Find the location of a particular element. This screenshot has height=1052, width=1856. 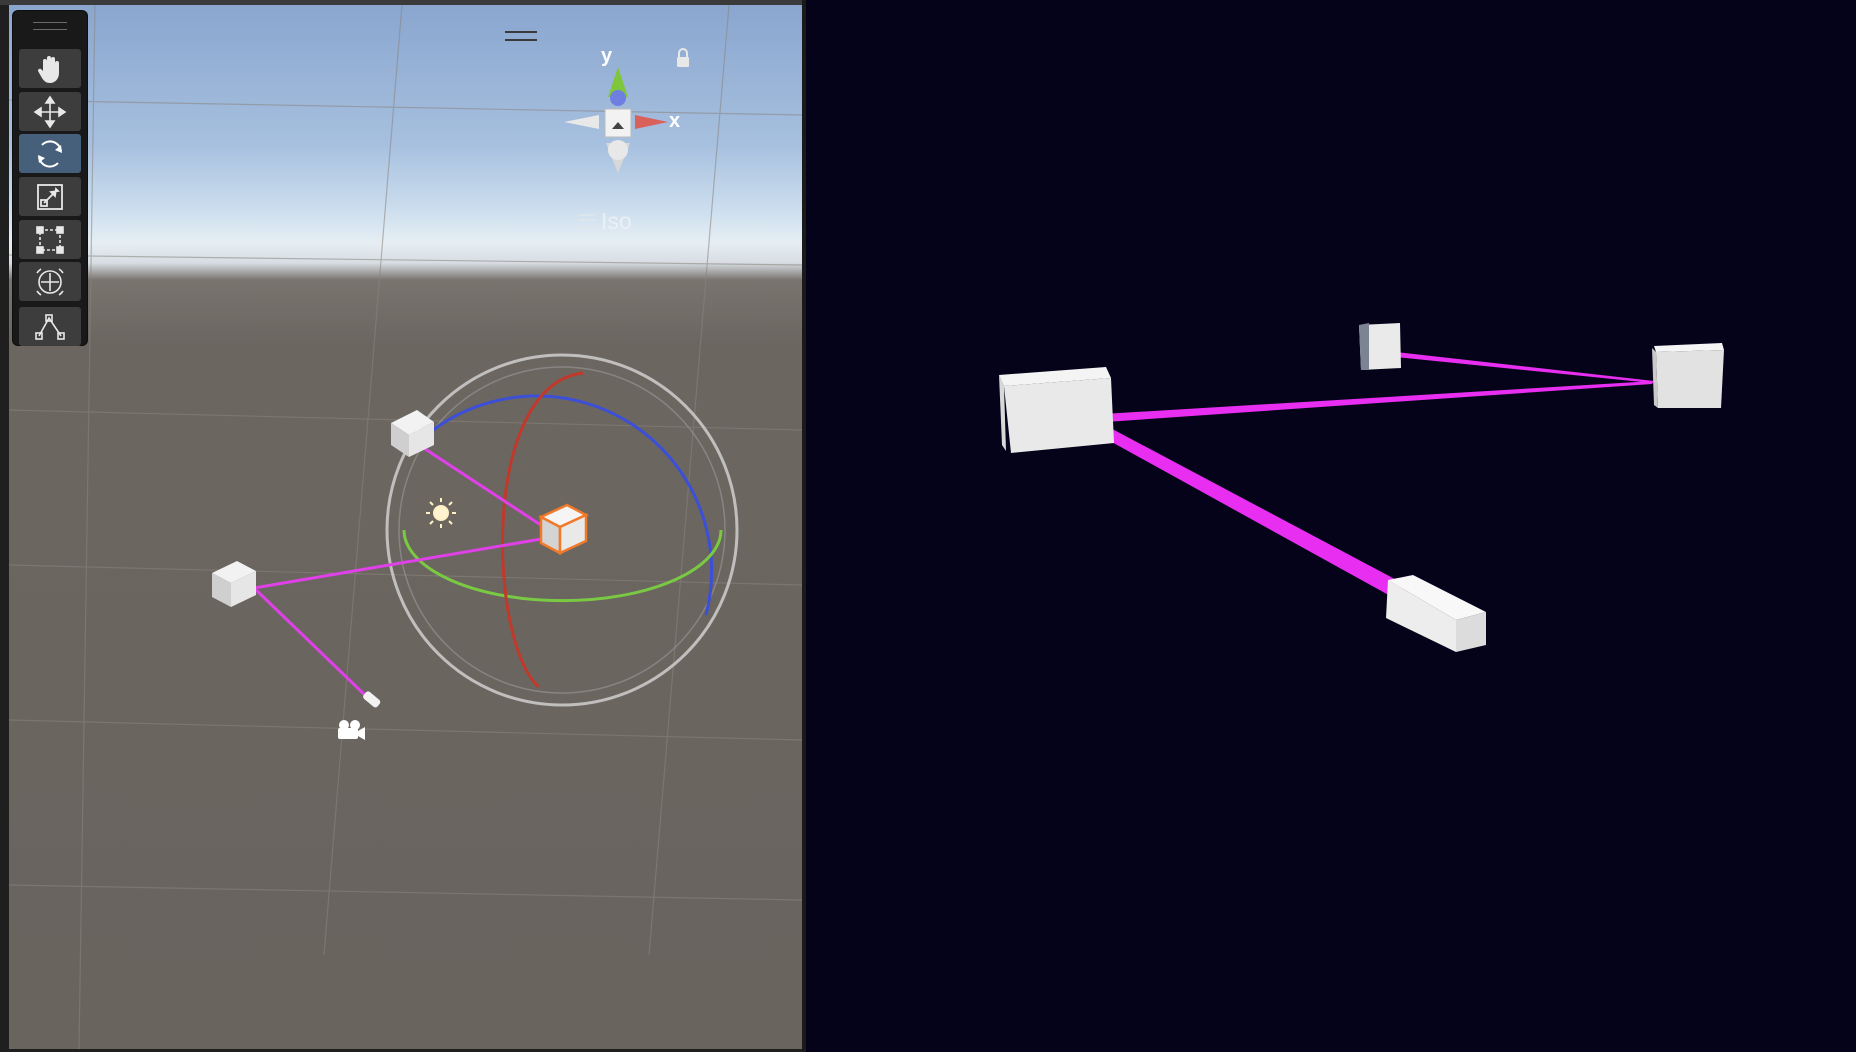

menu-lines-icon is located at coordinates (587, 221).